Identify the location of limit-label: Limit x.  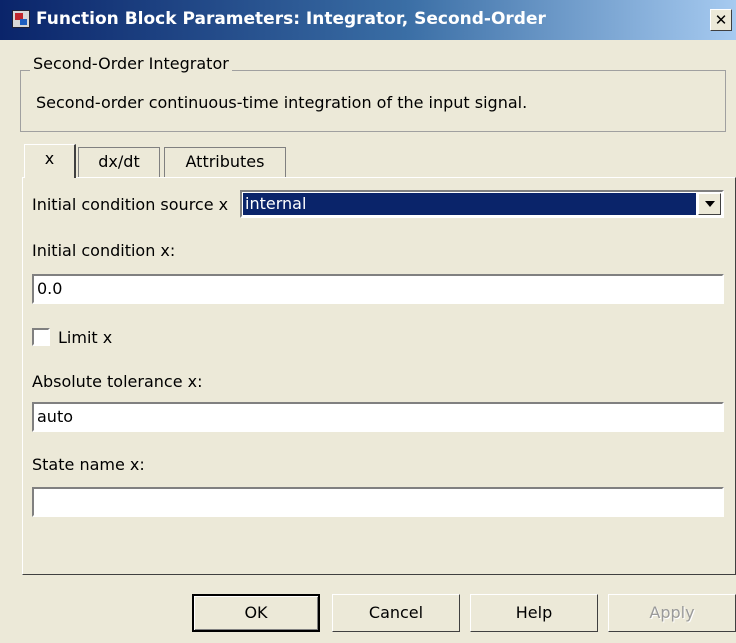
(85, 337).